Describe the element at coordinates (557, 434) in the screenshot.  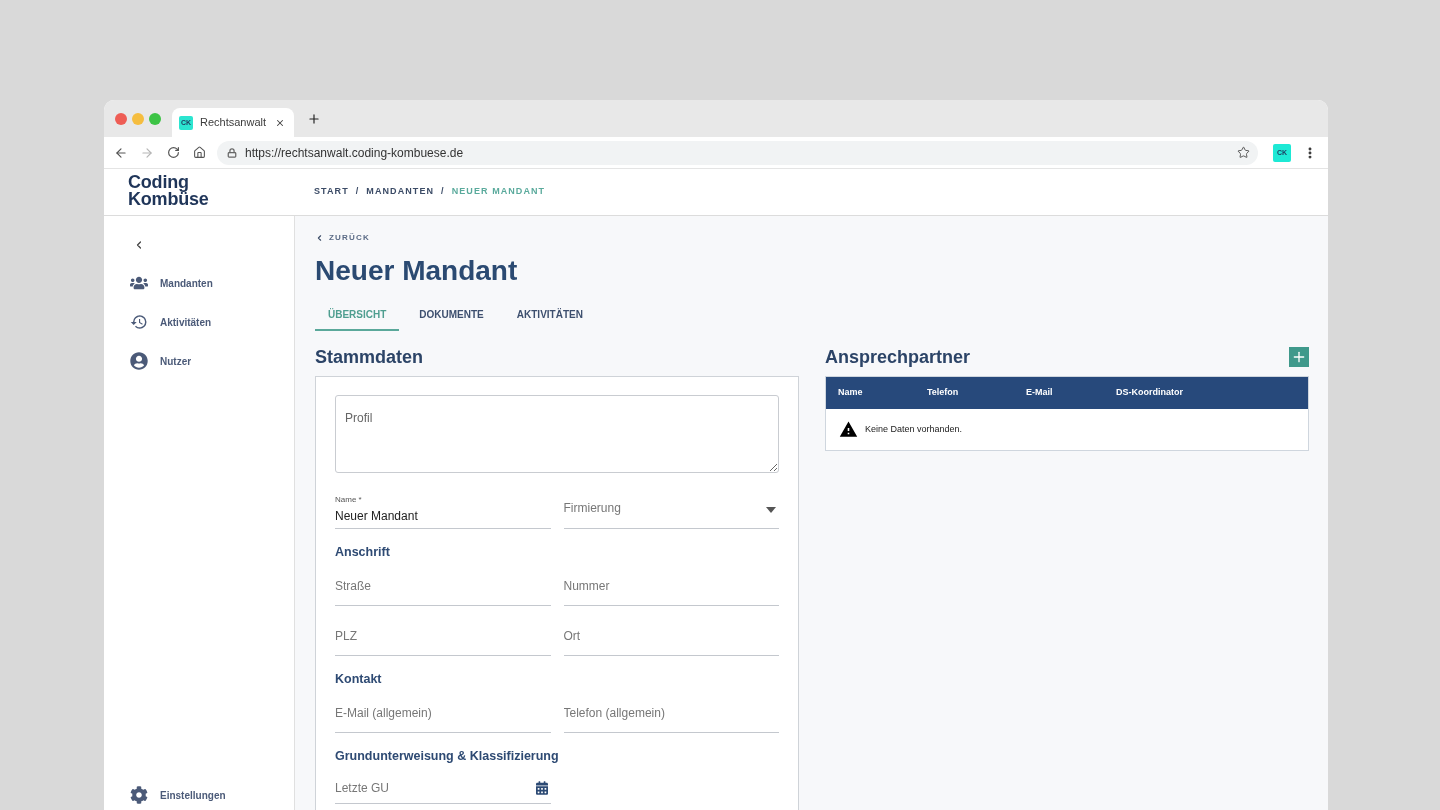
I see `profile-textarea: Profil` at that location.